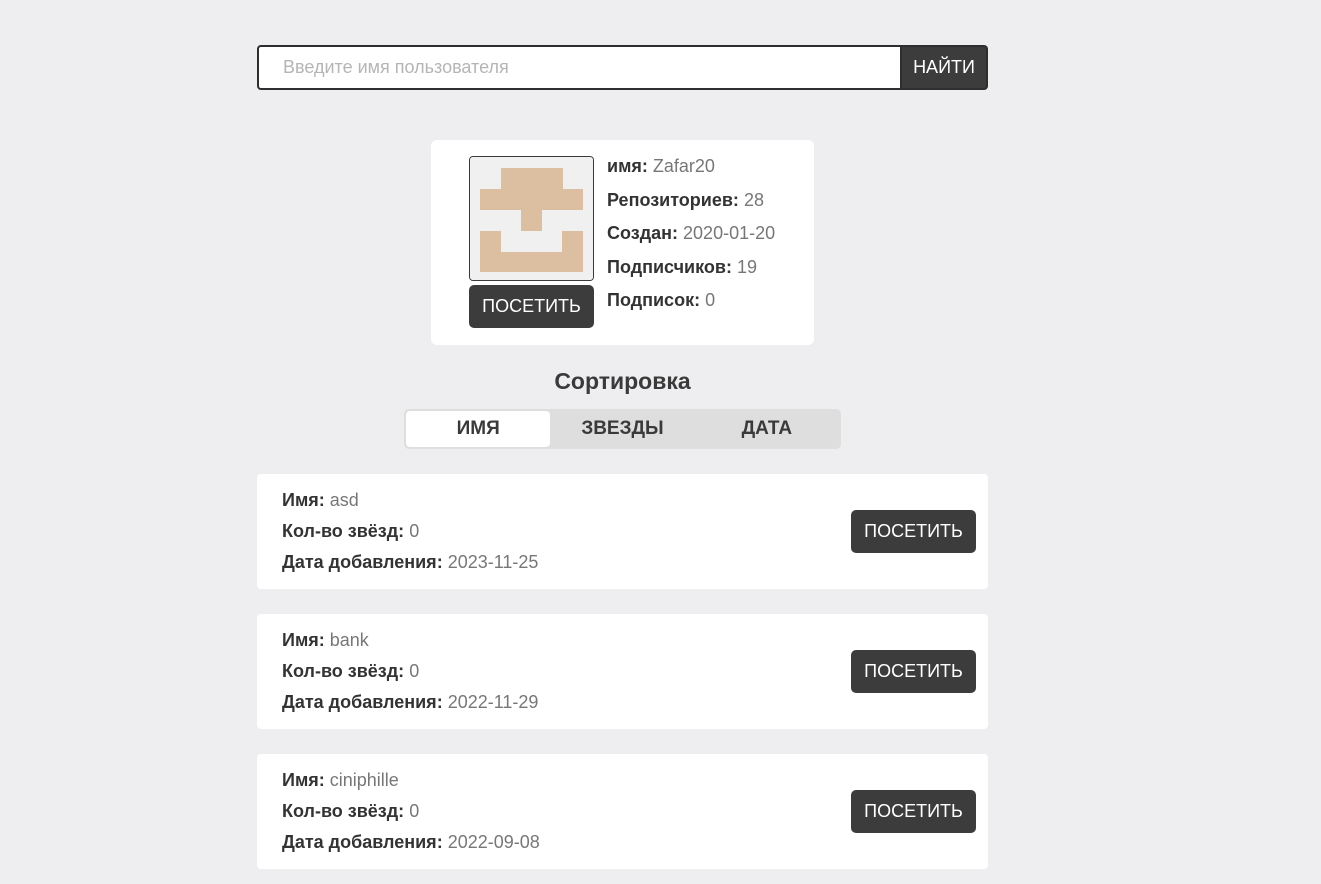 The image size is (1321, 884). I want to click on sort-title: Сортировка, so click(622, 381).